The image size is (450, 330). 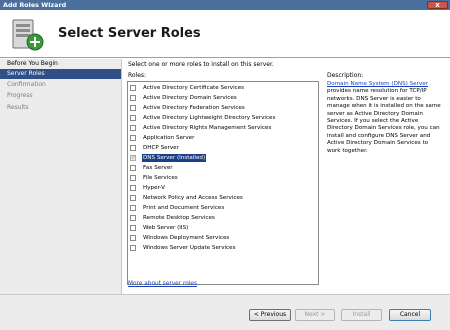 I want to click on role-label: DNS Server (Installed), so click(x=174, y=158).